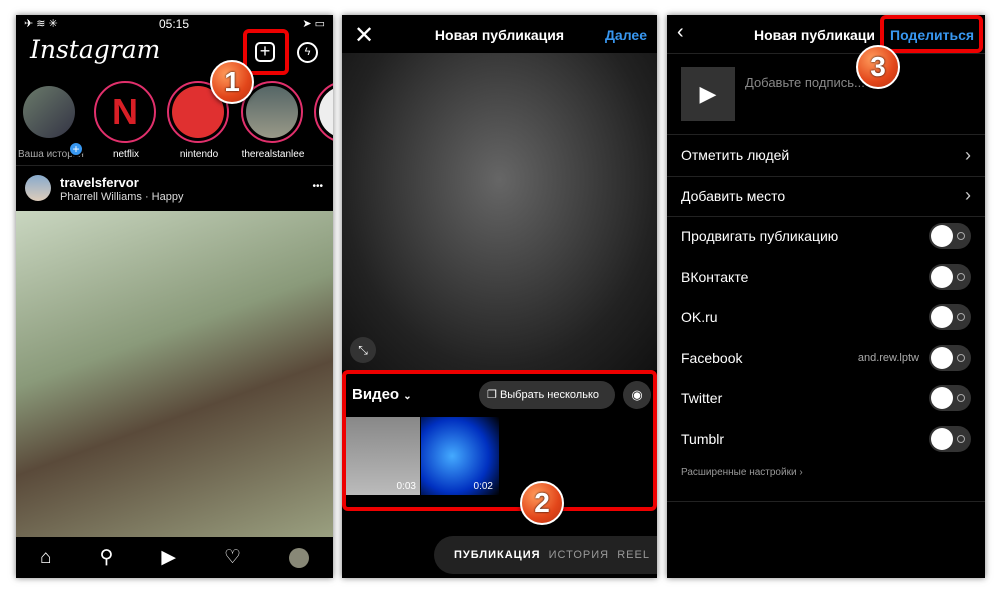  Describe the element at coordinates (174, 24) in the screenshot. I see `status-time: 05:15` at that location.